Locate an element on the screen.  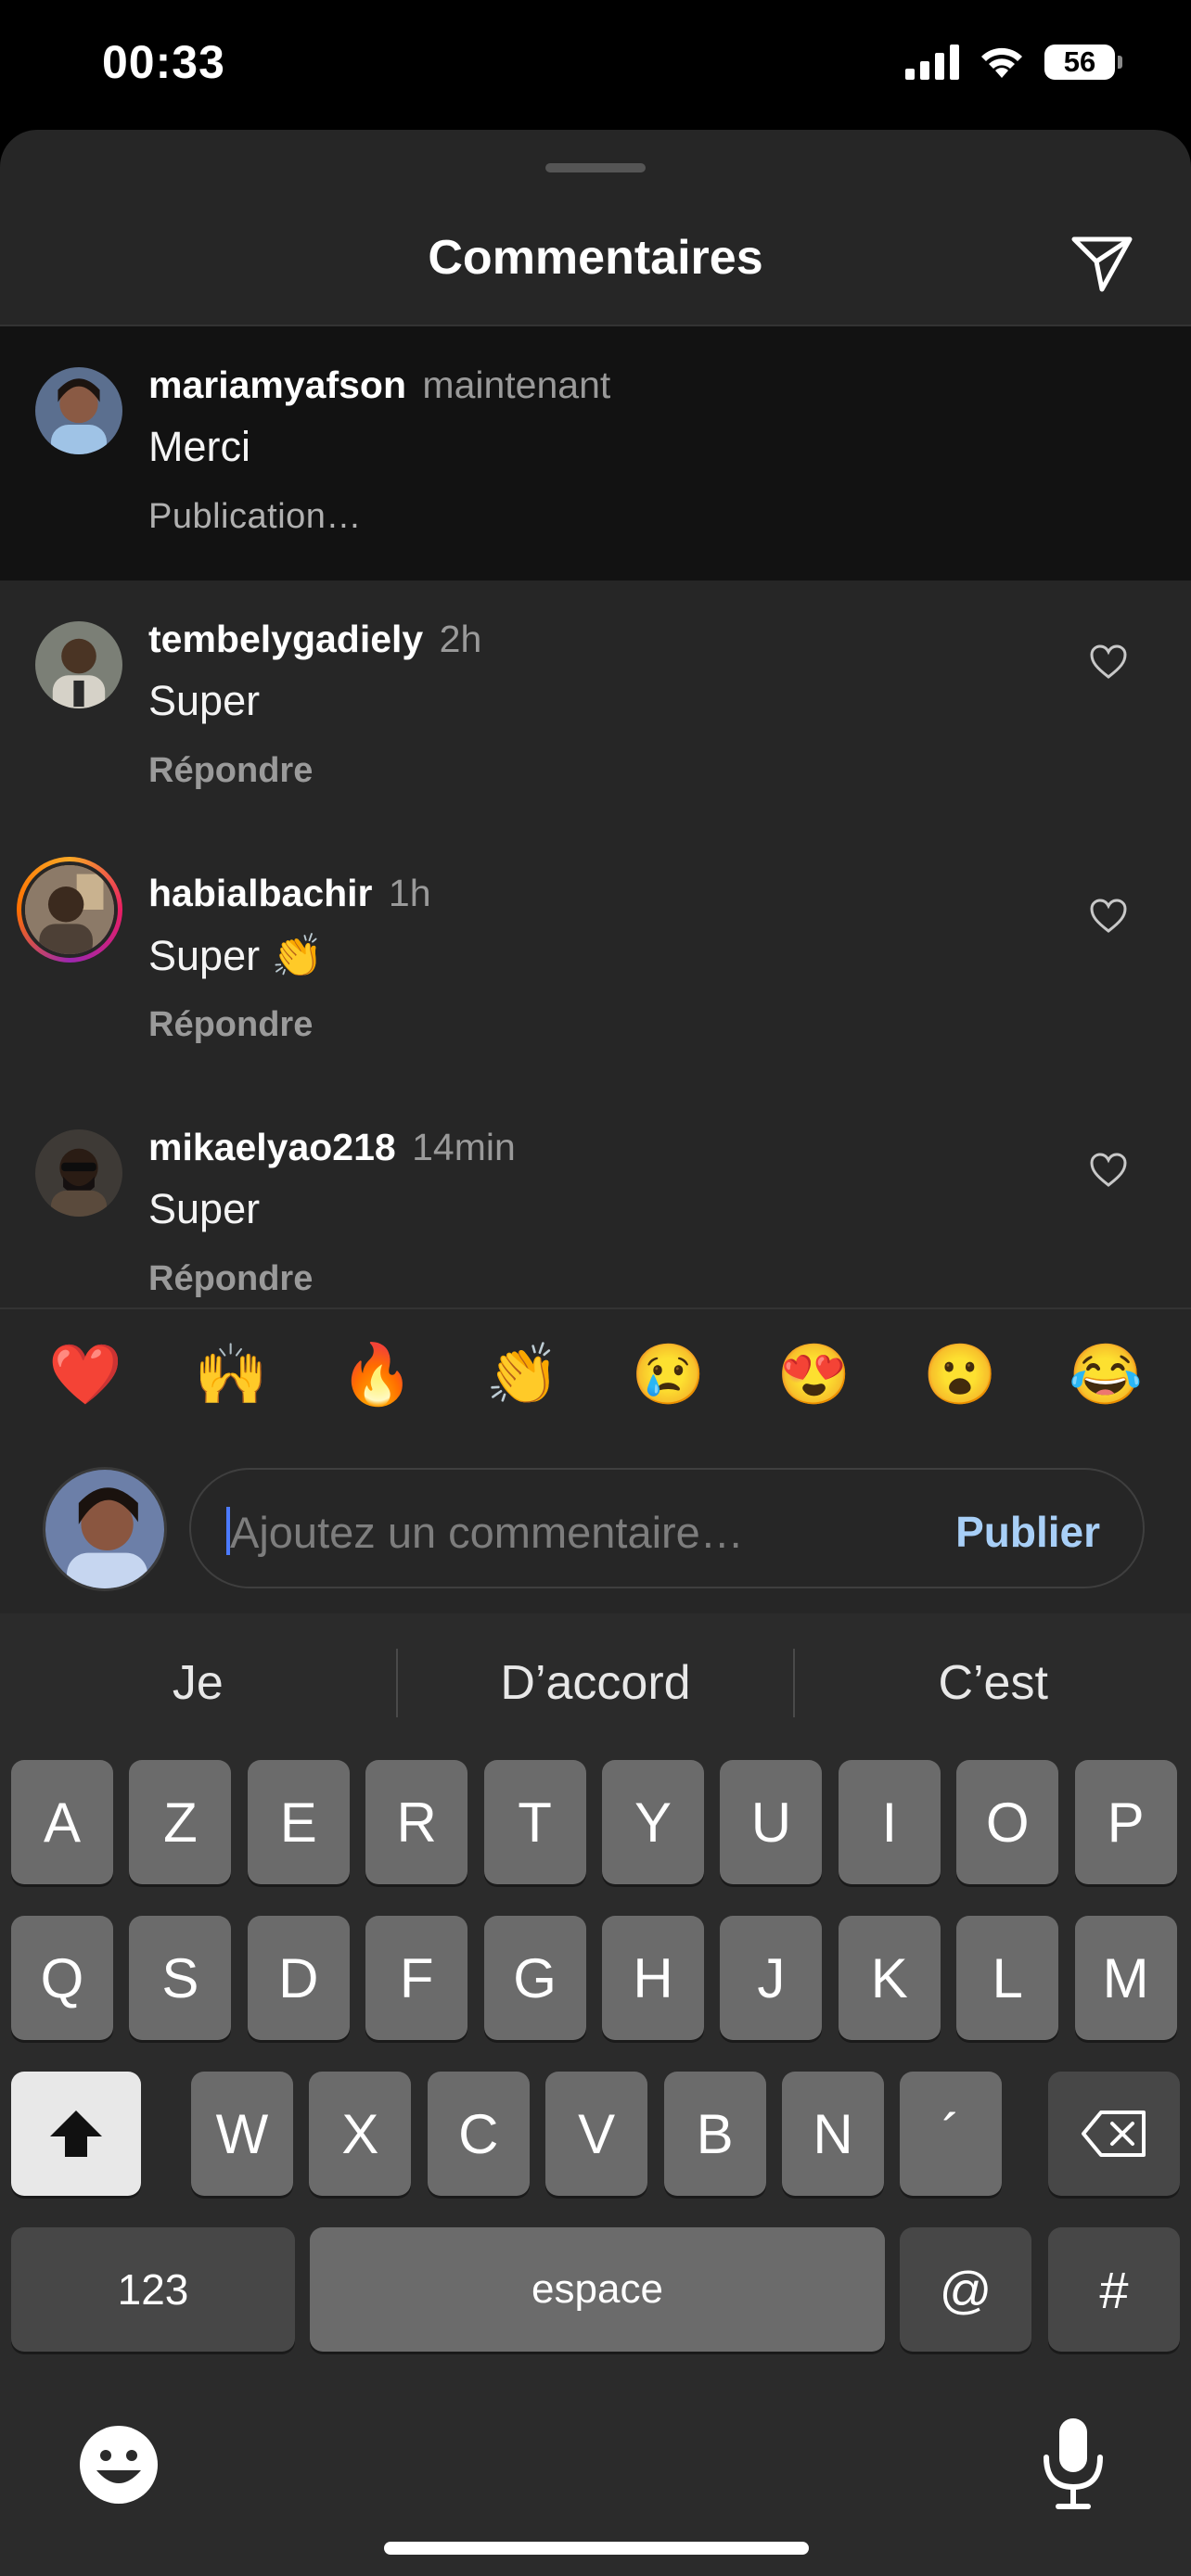
shift-arrow-icon is located at coordinates (76, 2134).